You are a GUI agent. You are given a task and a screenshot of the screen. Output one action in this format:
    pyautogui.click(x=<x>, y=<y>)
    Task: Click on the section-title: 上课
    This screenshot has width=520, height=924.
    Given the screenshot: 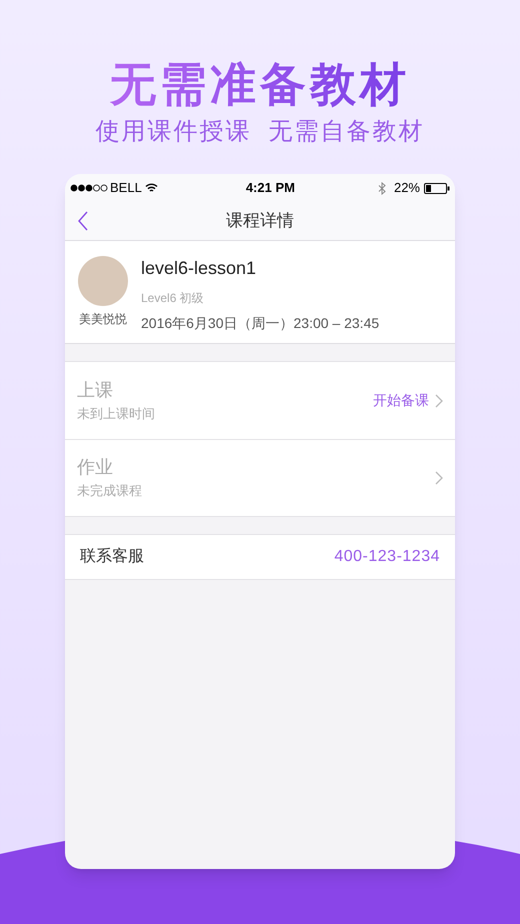 What is the action you would take?
    pyautogui.click(x=95, y=390)
    